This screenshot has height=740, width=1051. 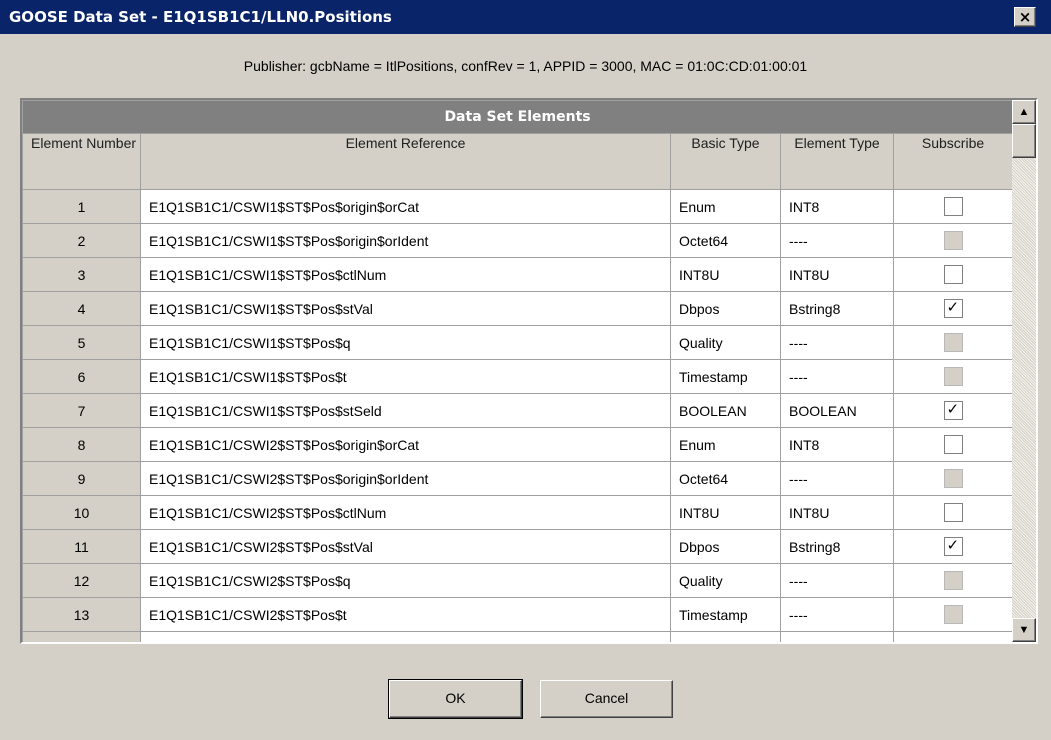 I want to click on close-icon: ×, so click(x=1025, y=17).